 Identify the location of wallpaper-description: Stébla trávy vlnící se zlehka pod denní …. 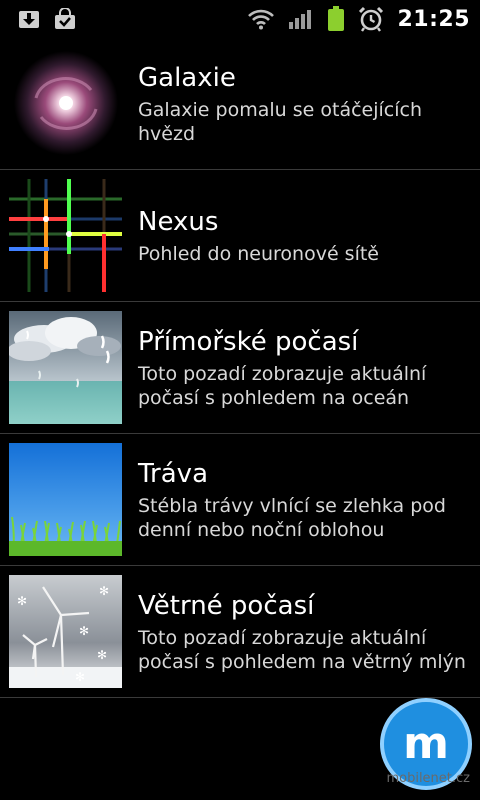
(292, 517).